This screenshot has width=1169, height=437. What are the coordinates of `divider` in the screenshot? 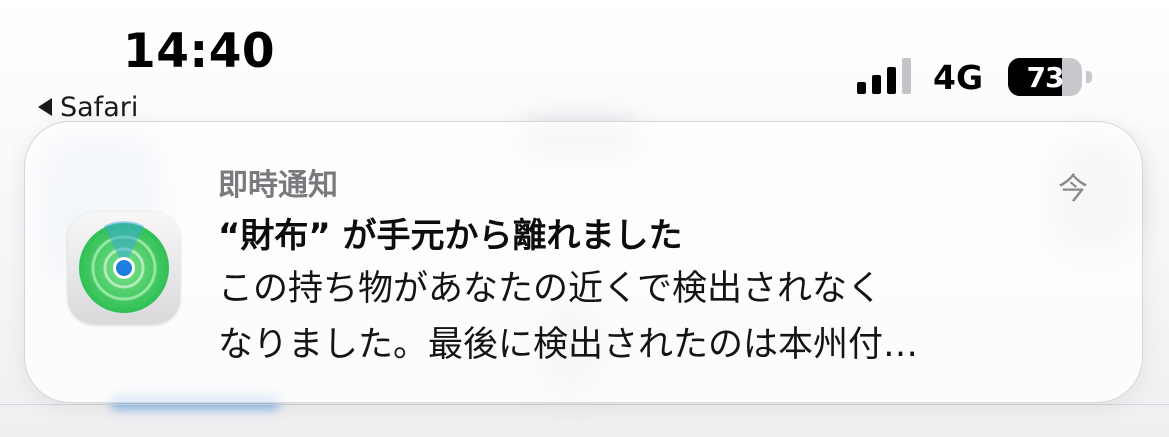 It's located at (584, 404).